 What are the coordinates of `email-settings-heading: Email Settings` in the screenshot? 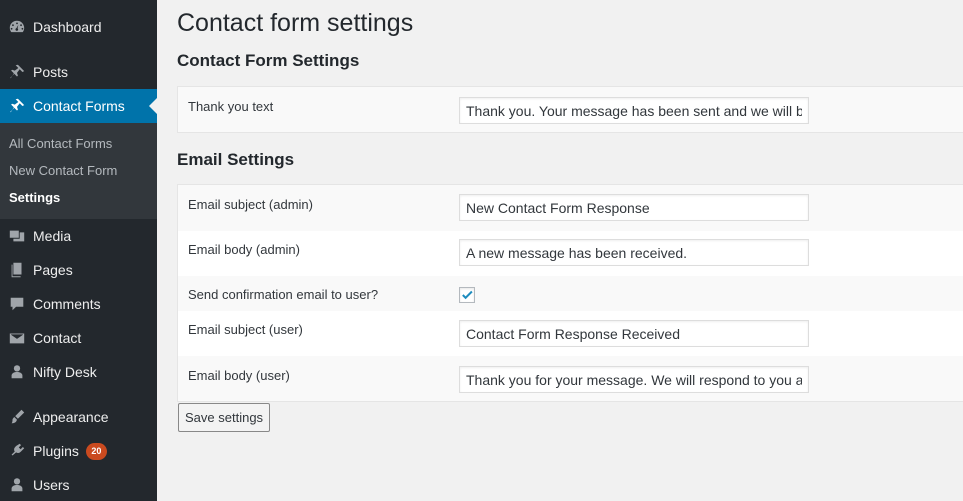 It's located at (236, 159).